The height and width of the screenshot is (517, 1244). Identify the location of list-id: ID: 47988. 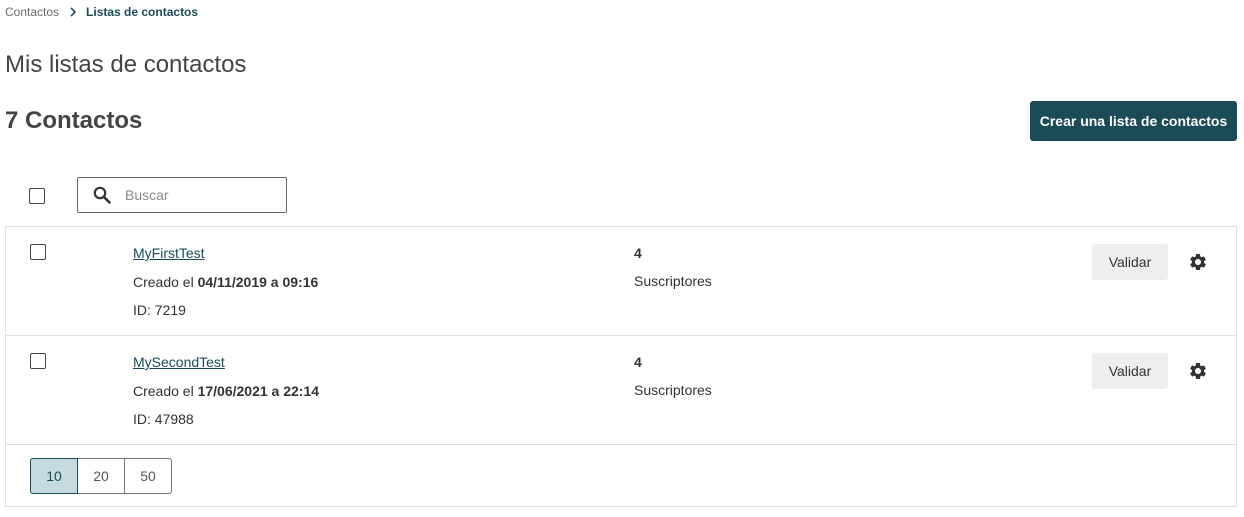
(163, 419).